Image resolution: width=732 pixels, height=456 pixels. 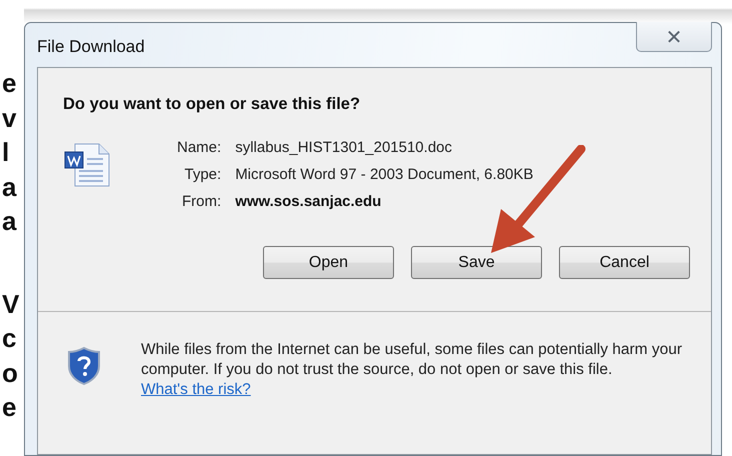 What do you see at coordinates (412, 360) in the screenshot?
I see `warning-text: While files from the Internet can be useful, some files can potentially harm your computer. If you do not trust the source, do not open or save this file.` at bounding box center [412, 360].